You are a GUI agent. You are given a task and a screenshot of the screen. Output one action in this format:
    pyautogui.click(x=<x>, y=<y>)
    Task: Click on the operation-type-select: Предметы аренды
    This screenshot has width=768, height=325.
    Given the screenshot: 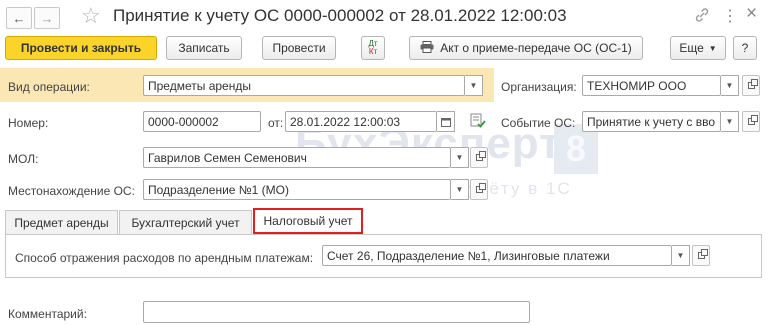 What is the action you would take?
    pyautogui.click(x=304, y=85)
    